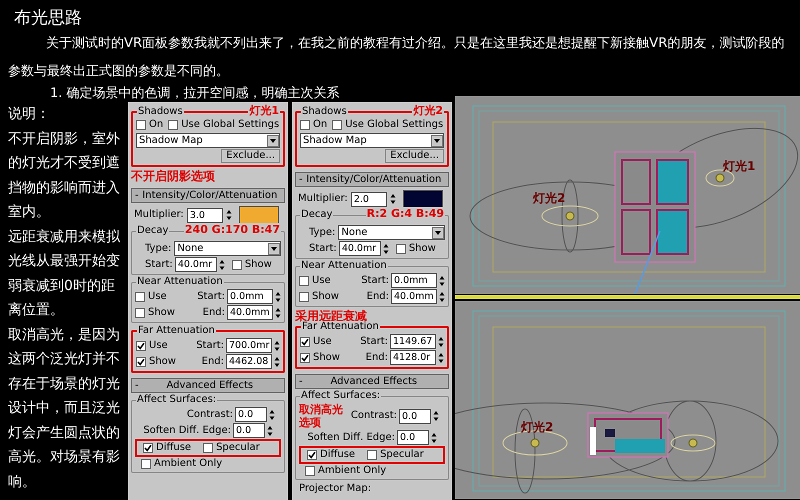 This screenshot has width=800, height=500. What do you see at coordinates (29, 114) in the screenshot?
I see `notes-heading: 说明：` at bounding box center [29, 114].